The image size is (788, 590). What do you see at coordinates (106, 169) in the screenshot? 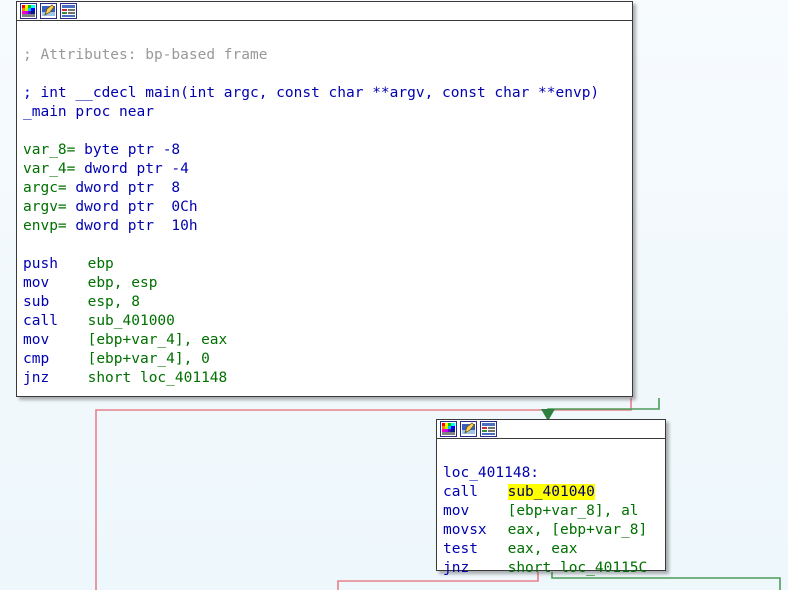
I see `code-line-stackvar: var_4= dword ptr -4` at bounding box center [106, 169].